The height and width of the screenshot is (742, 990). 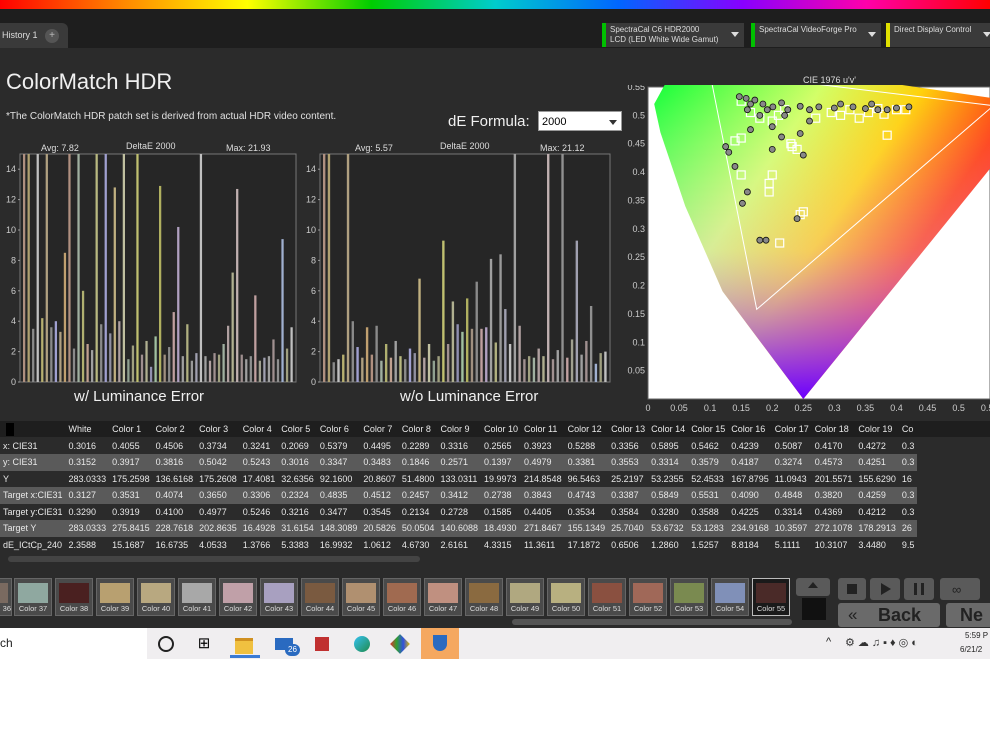 I want to click on color-swatch: Color 49, so click(x=525, y=597).